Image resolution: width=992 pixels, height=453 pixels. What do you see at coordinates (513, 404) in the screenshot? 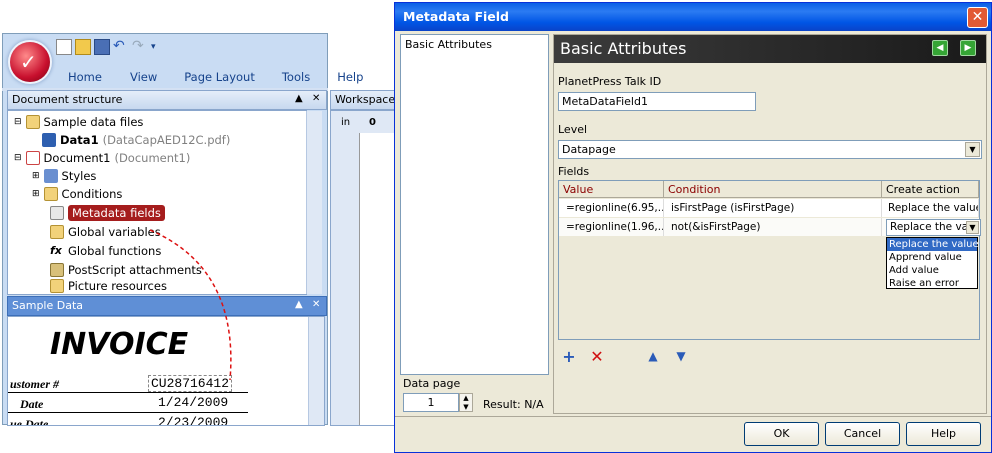
I see `result-text: Result: N/A` at bounding box center [513, 404].